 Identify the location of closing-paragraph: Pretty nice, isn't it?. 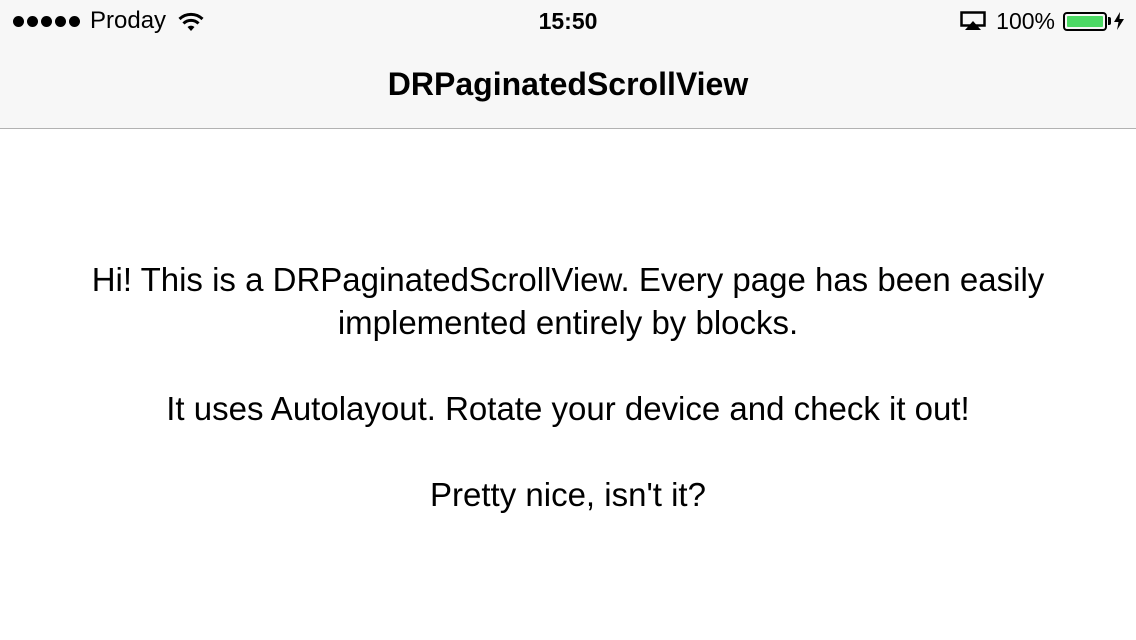
(568, 494).